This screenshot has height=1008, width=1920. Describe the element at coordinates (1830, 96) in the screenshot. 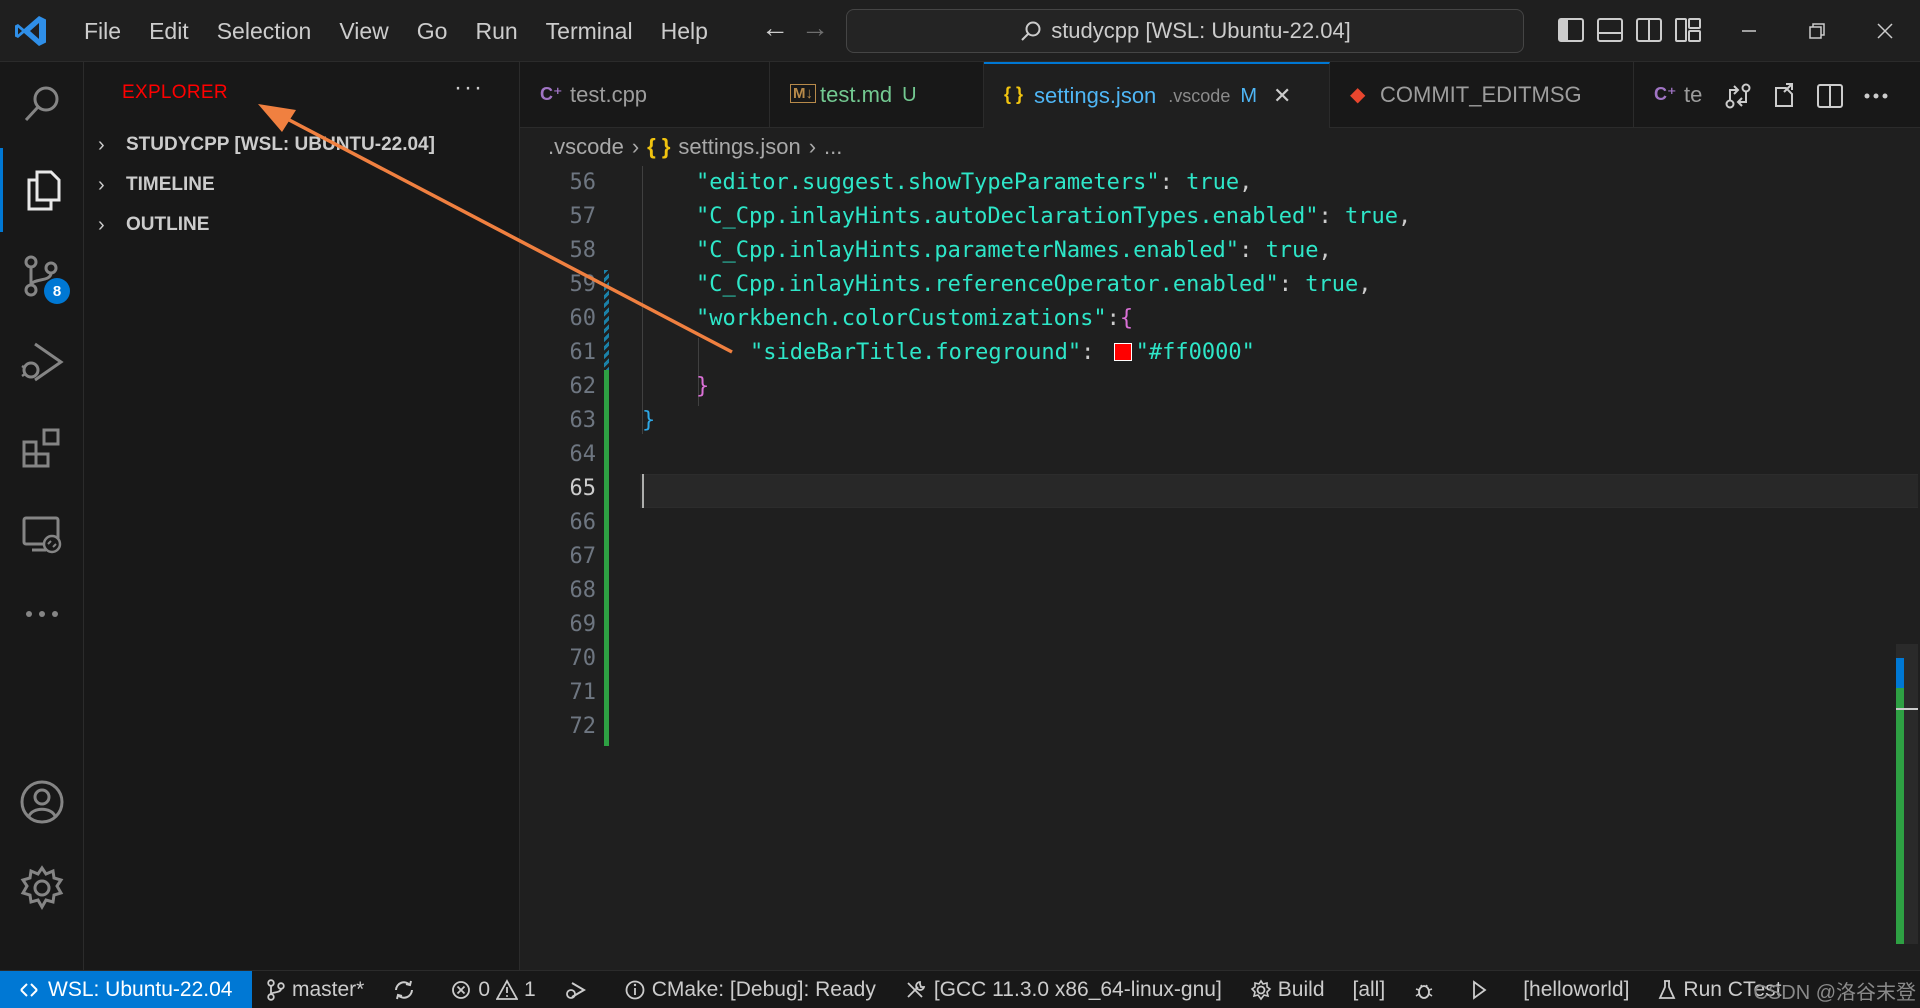

I see `split-editor-icon` at that location.